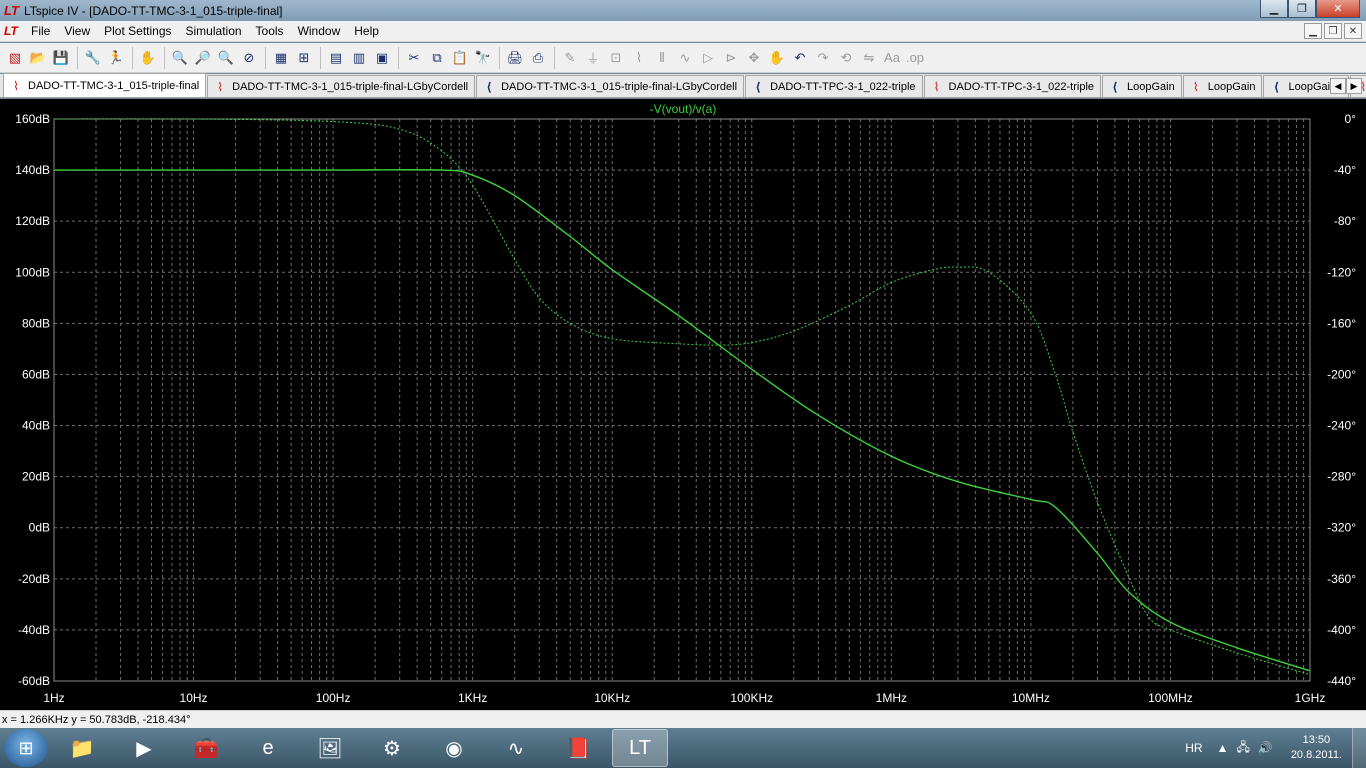 Image resolution: width=1366 pixels, height=768 pixels. What do you see at coordinates (82, 748) in the screenshot?
I see `explorer-icon: 📁` at bounding box center [82, 748].